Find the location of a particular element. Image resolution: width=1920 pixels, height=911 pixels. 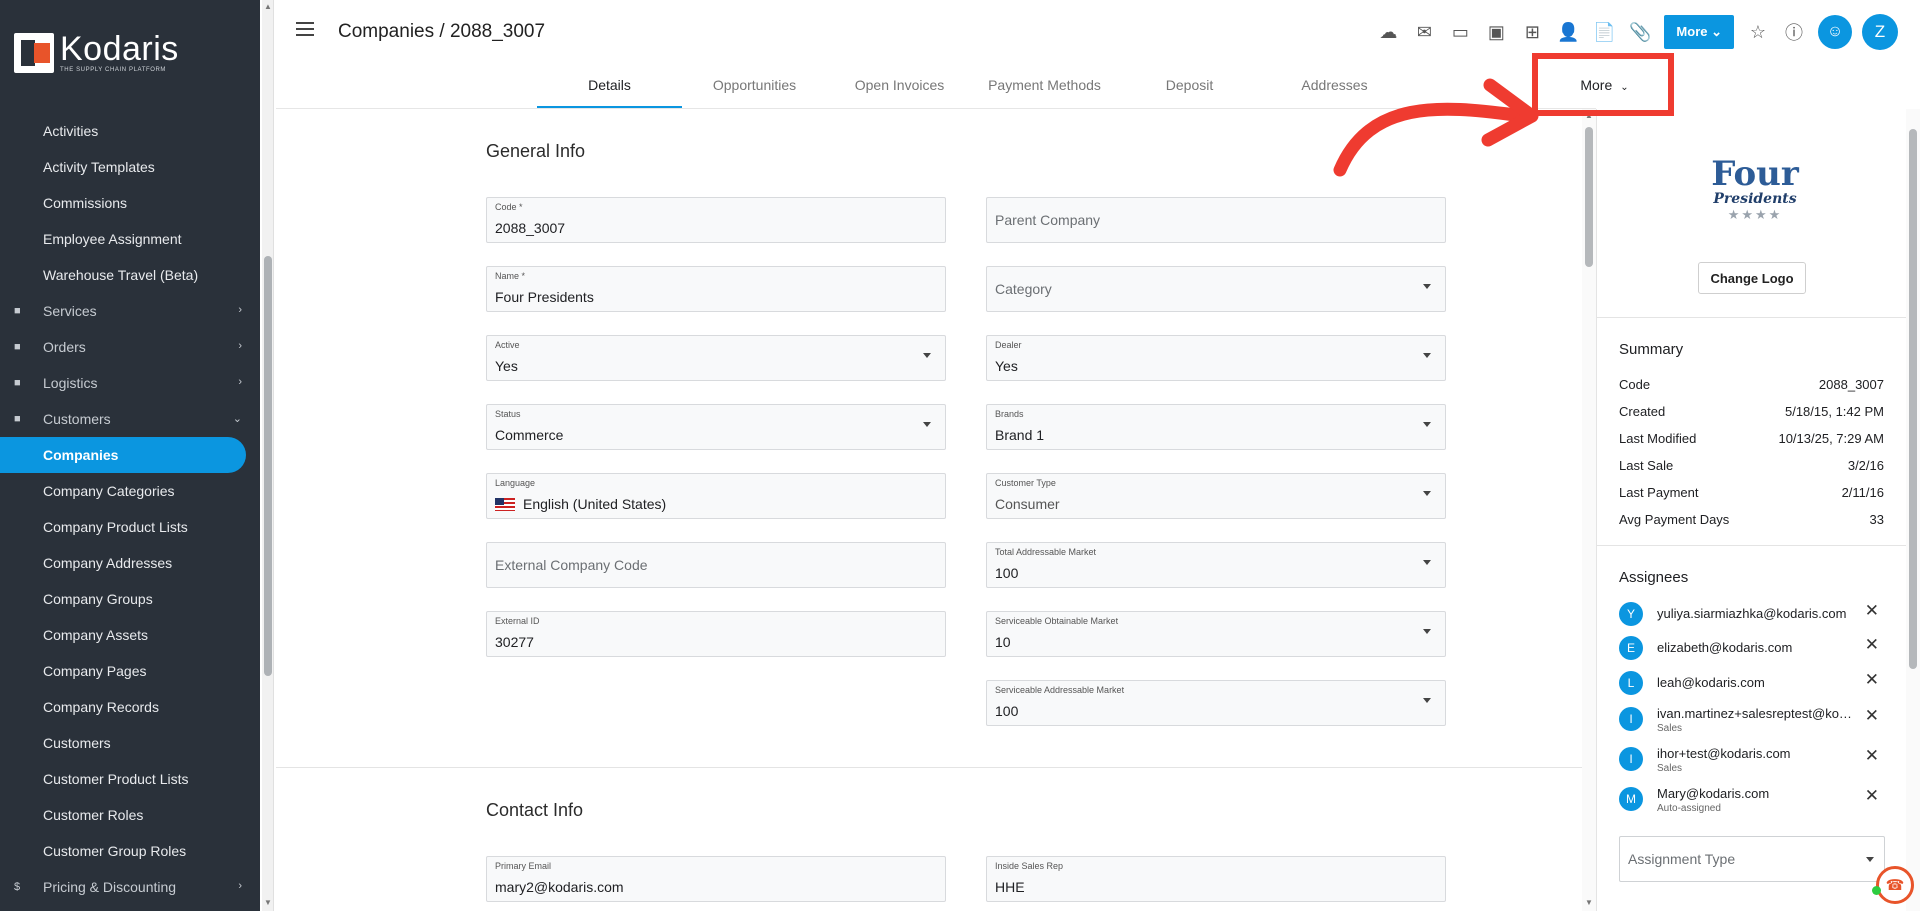

mail-icon: ✉ is located at coordinates (1424, 32).